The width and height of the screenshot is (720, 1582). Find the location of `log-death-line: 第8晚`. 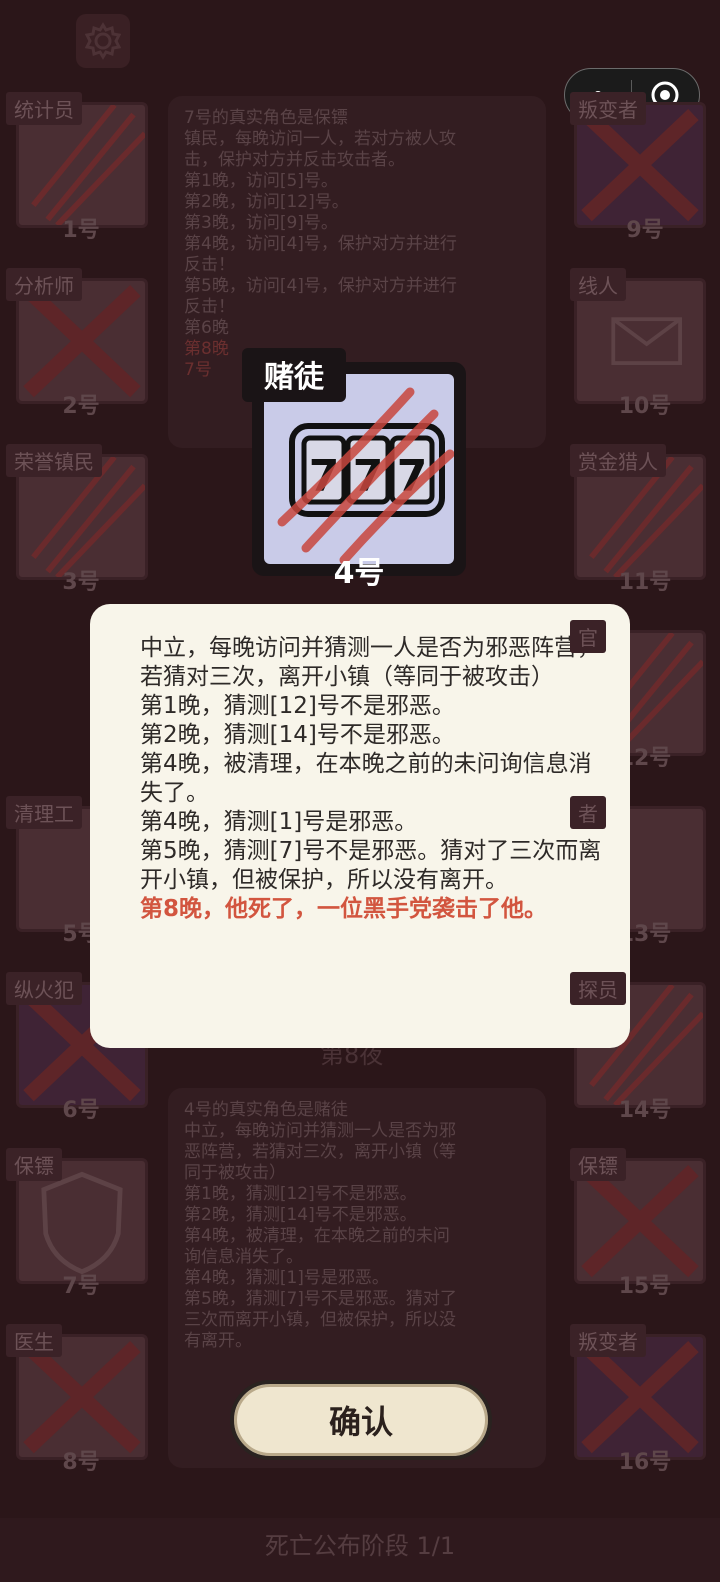

log-death-line: 第8晚 is located at coordinates (206, 349).